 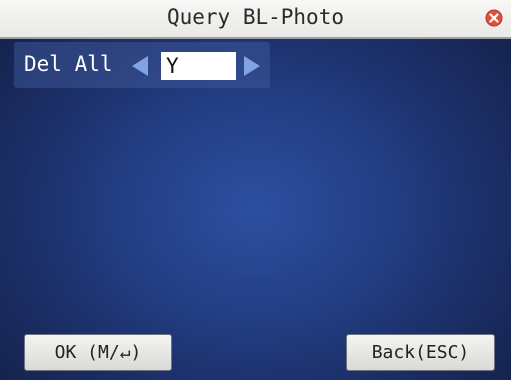 What do you see at coordinates (98, 352) in the screenshot?
I see `ok-button: OK (M/↵)` at bounding box center [98, 352].